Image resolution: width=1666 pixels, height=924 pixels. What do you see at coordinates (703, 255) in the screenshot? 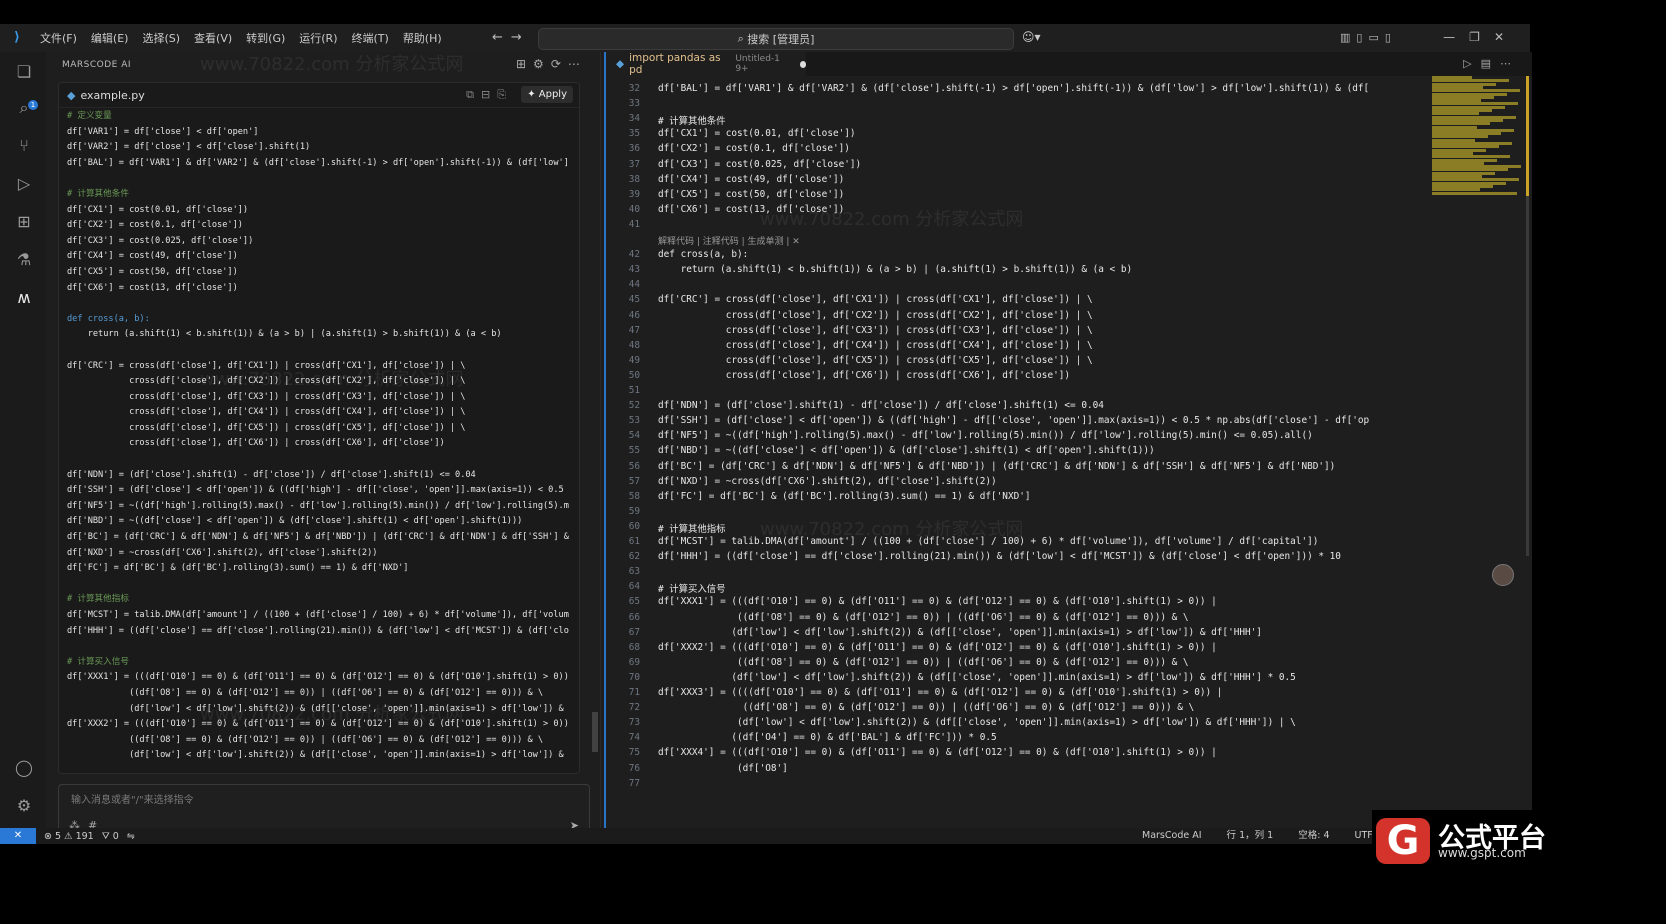
I see `code-line: def cross(a, b):` at bounding box center [703, 255].